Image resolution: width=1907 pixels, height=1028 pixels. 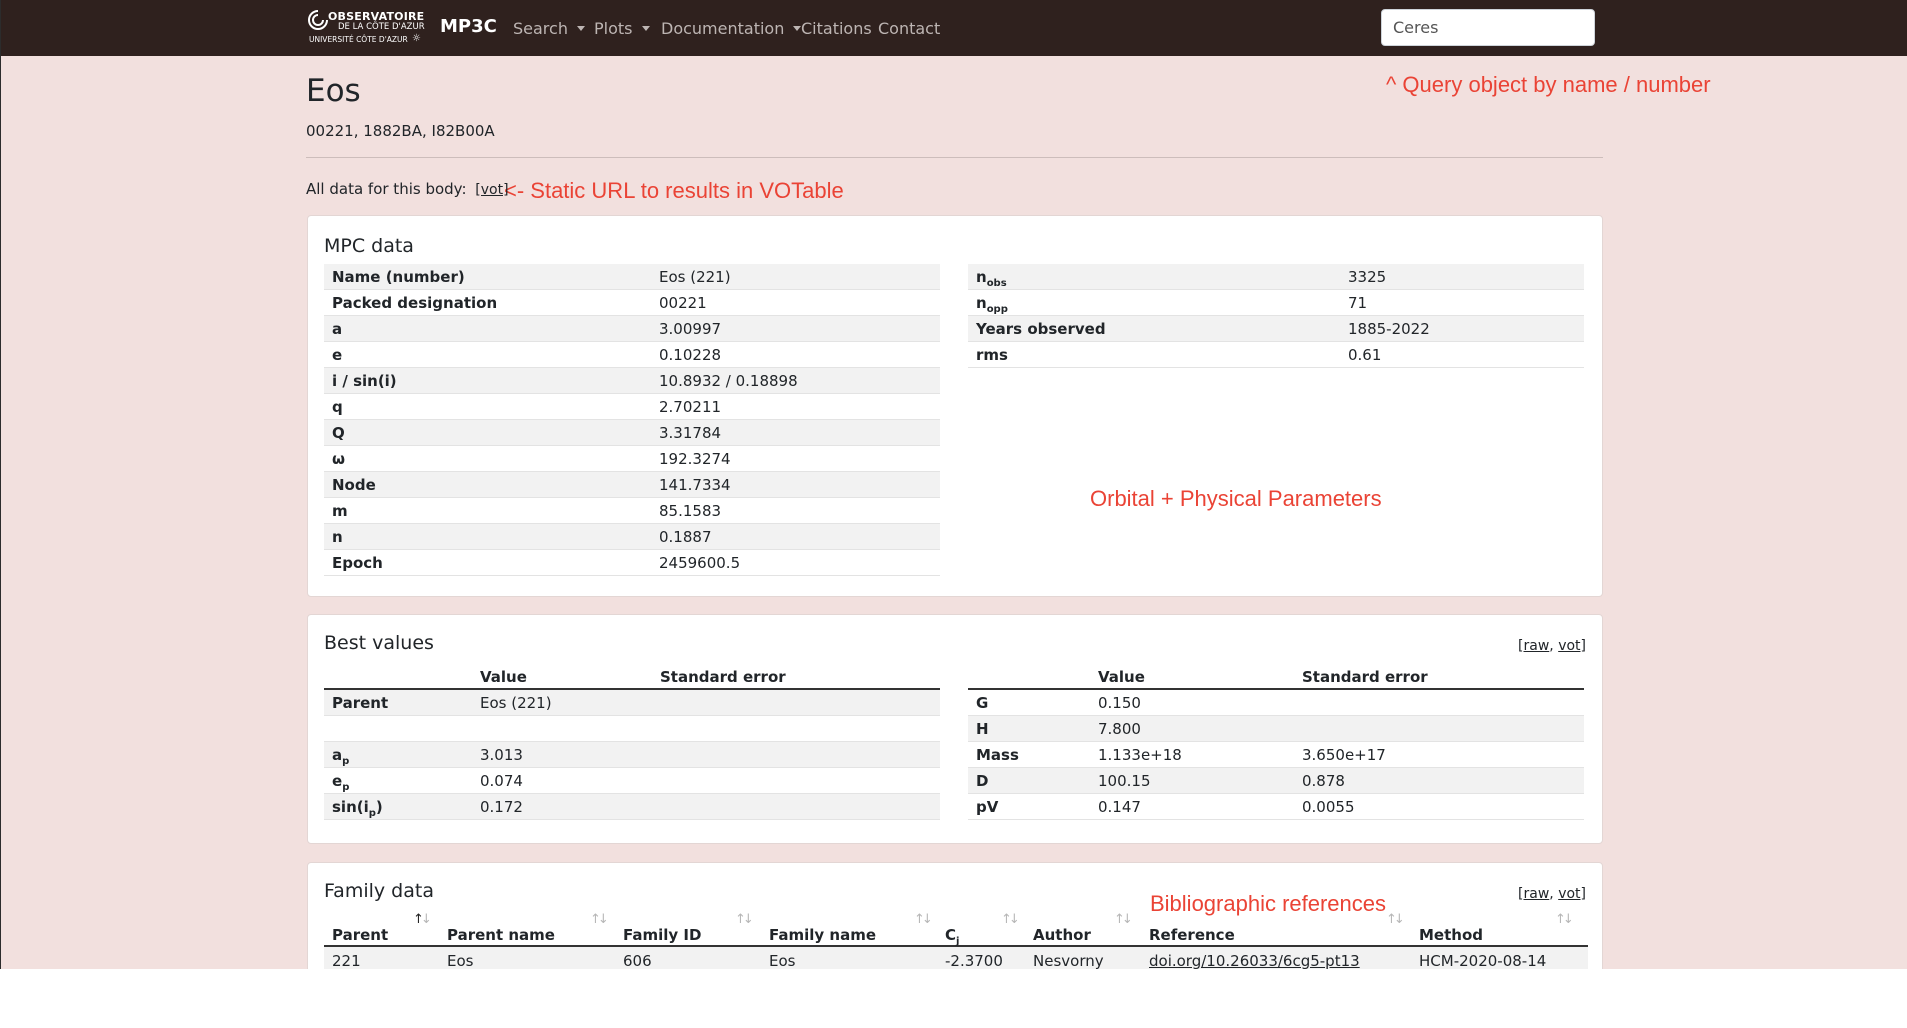 I want to click on row-label-text: G, so click(x=982, y=703).